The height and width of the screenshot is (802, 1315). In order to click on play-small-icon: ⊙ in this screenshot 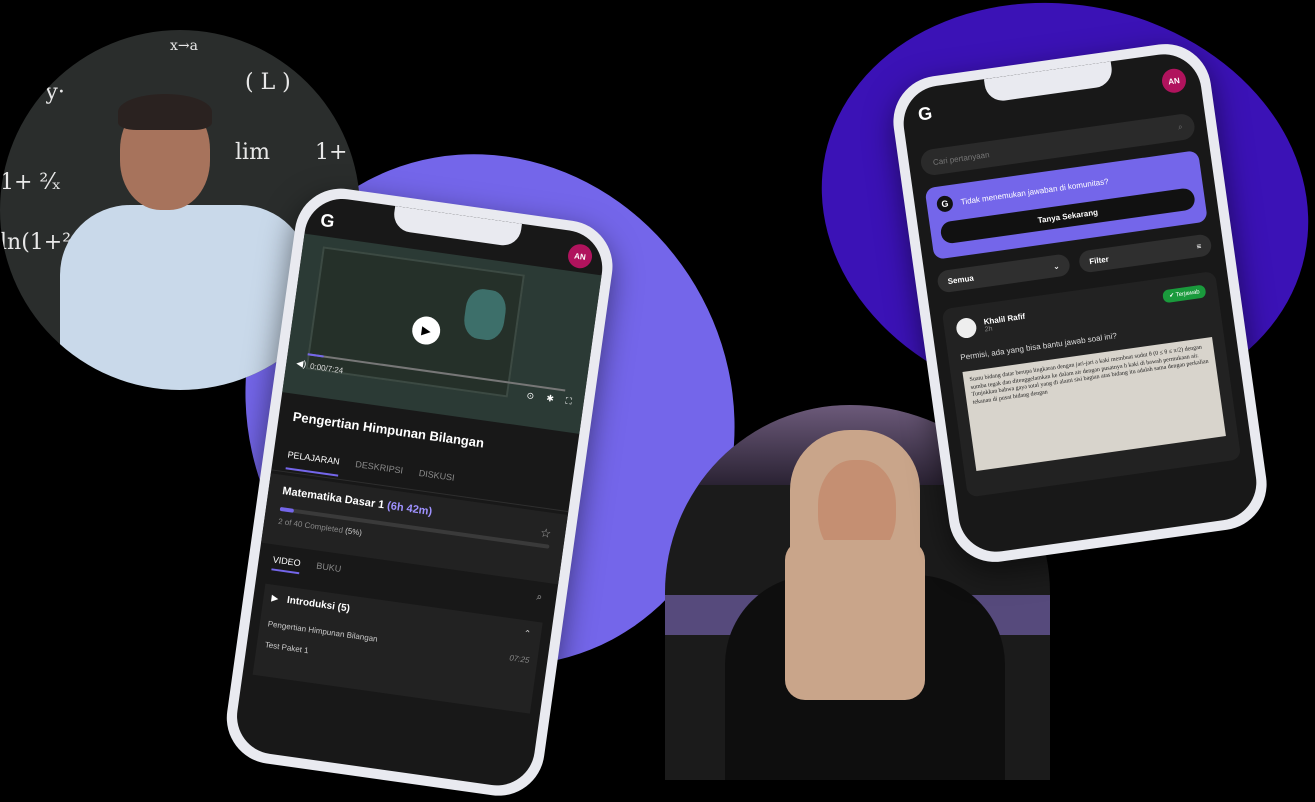, I will do `click(530, 396)`.